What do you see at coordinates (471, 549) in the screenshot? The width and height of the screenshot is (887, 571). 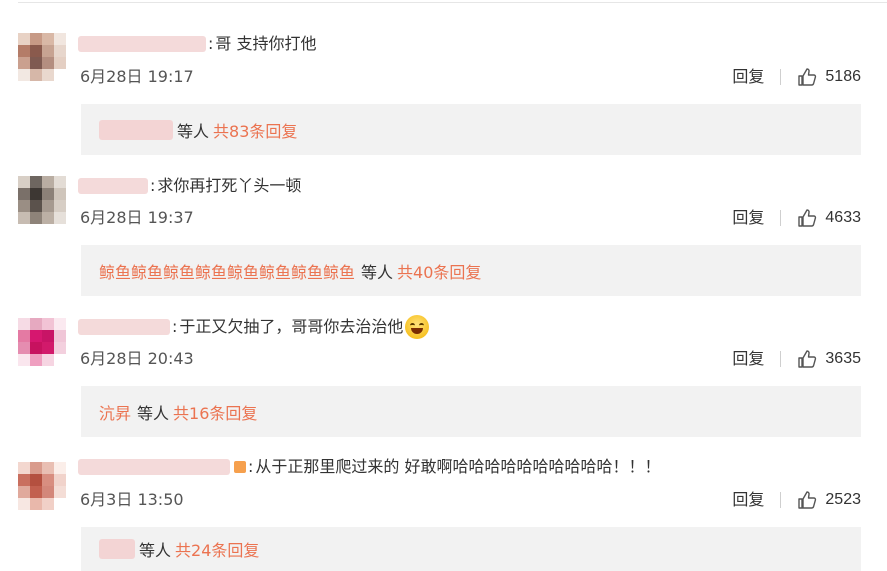 I see `replies-summary: 等人 共24条回复` at bounding box center [471, 549].